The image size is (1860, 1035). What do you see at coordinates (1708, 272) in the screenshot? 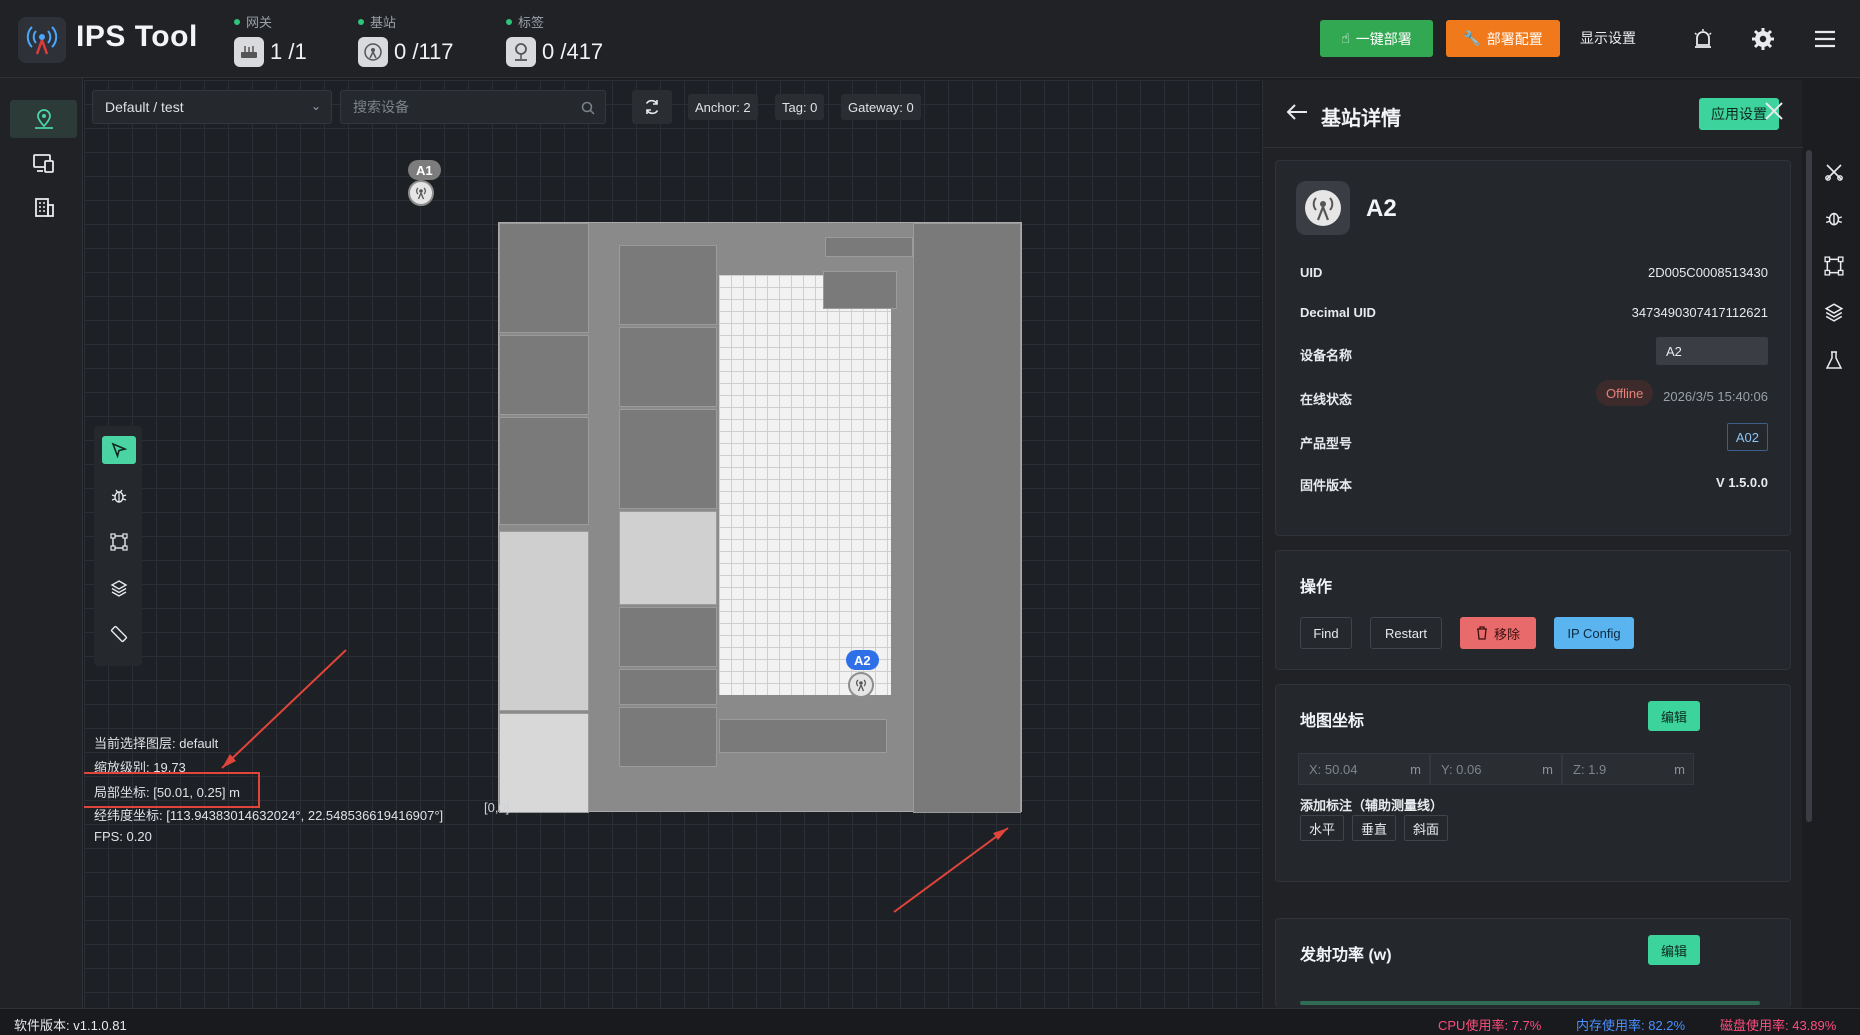
I see `uid-value: 2D005C0008513430` at bounding box center [1708, 272].